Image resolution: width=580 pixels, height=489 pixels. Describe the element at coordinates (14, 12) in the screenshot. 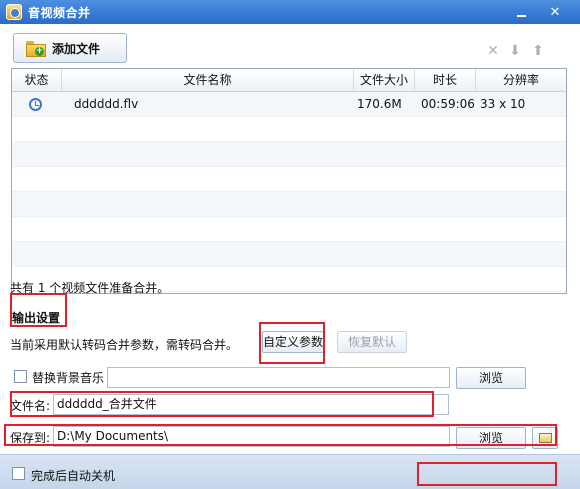

I see `app-icon` at that location.